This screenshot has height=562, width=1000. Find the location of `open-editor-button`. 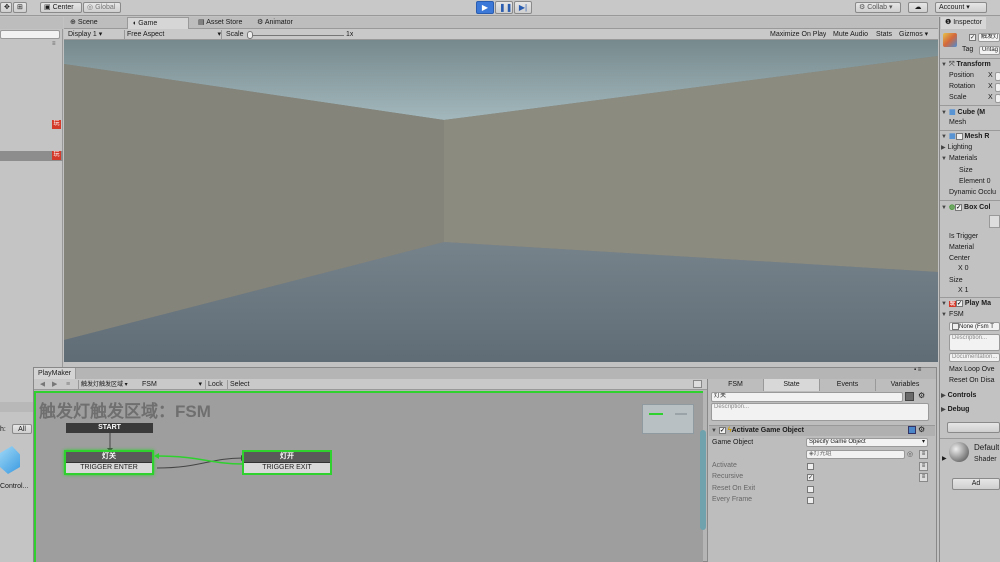

open-editor-button is located at coordinates (973, 427).